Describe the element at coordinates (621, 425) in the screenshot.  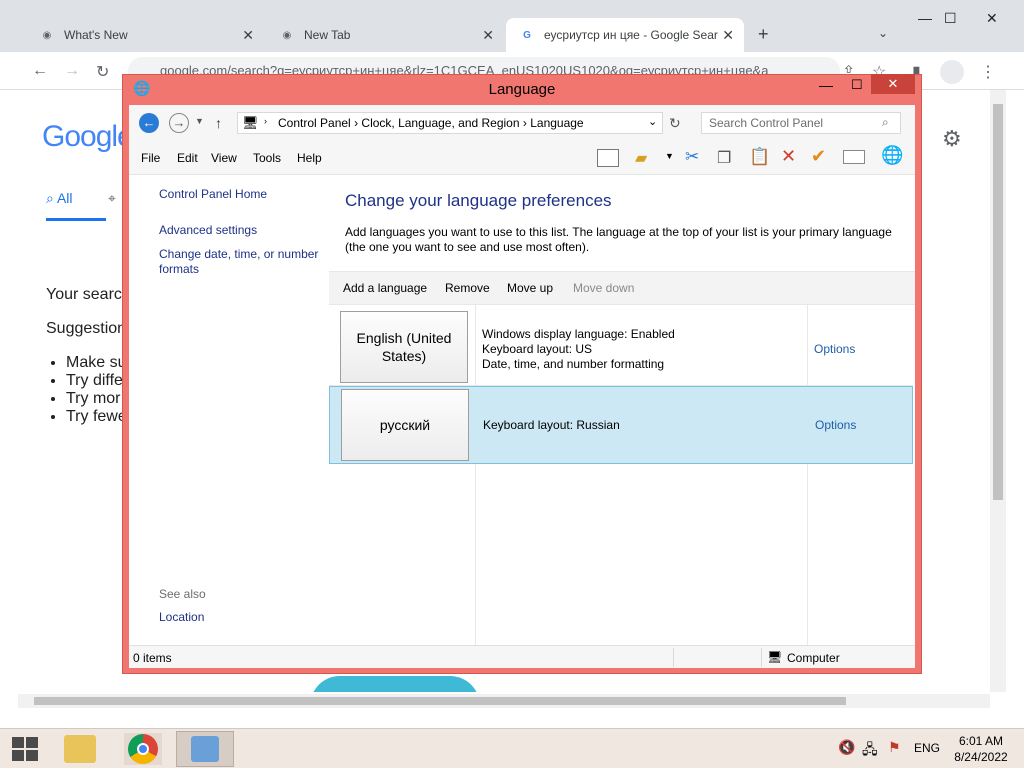
I see `language-row-russian: русский Keyboard layout: Russian Options` at that location.